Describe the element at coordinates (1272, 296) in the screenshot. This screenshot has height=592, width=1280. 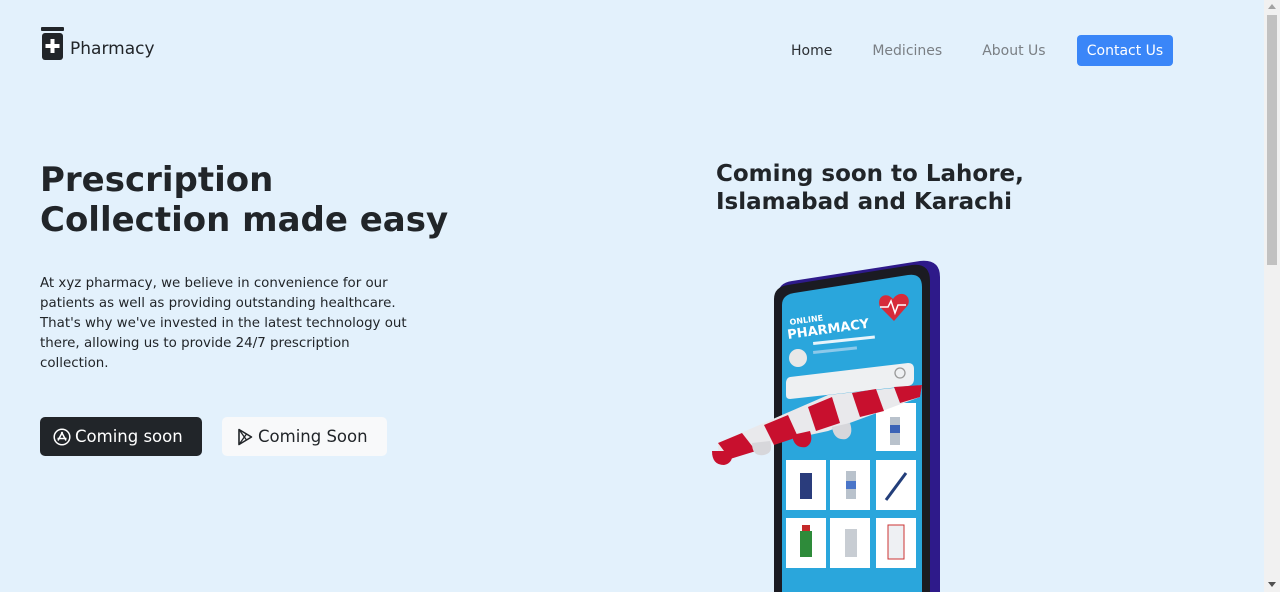
I see `vertical-scrollbar` at that location.